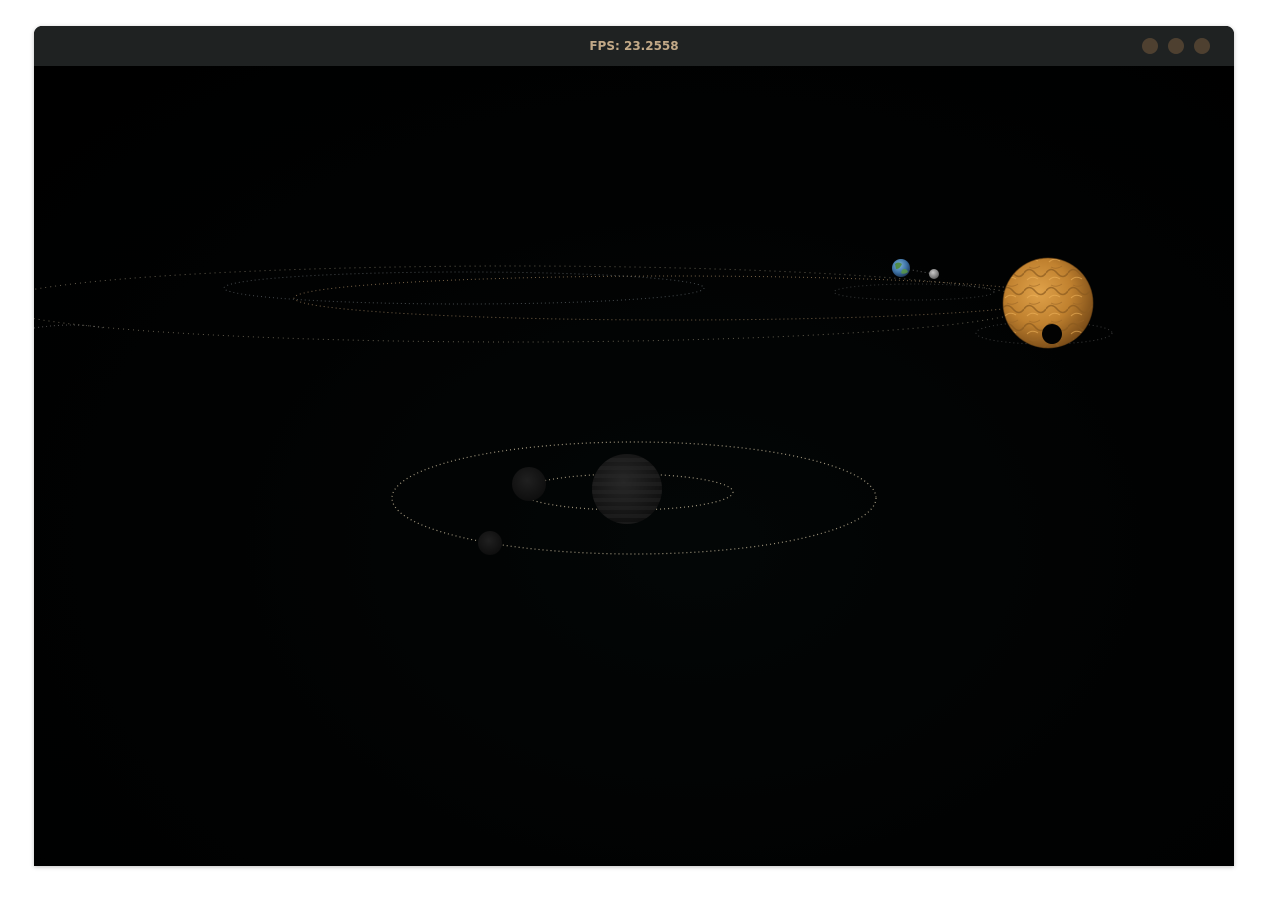 Image resolution: width=1268 pixels, height=908 pixels. Describe the element at coordinates (1150, 46) in the screenshot. I see `minimize-button` at that location.